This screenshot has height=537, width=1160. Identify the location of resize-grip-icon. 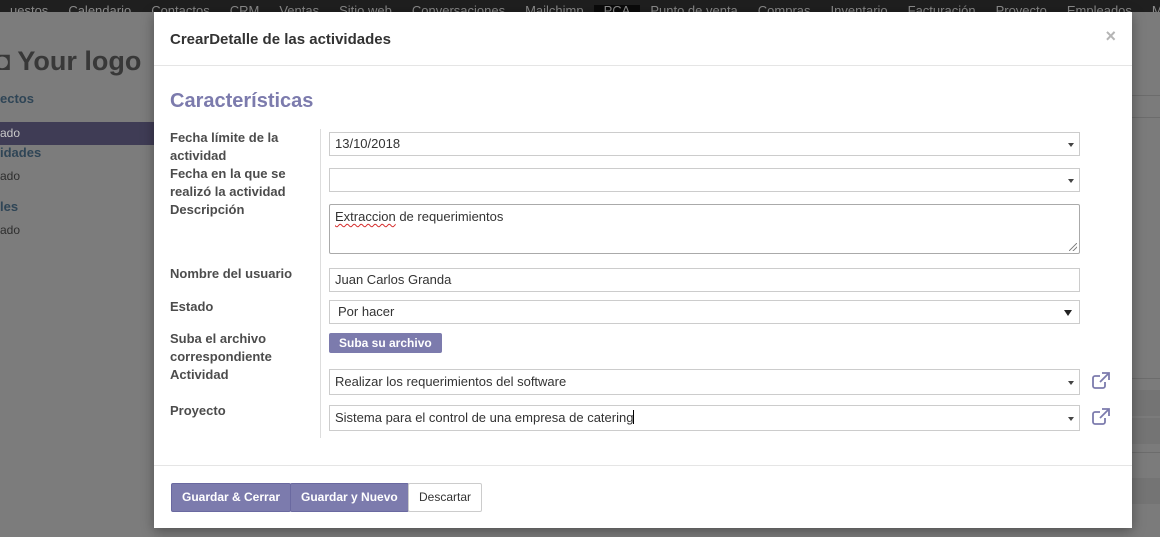
(1073, 247).